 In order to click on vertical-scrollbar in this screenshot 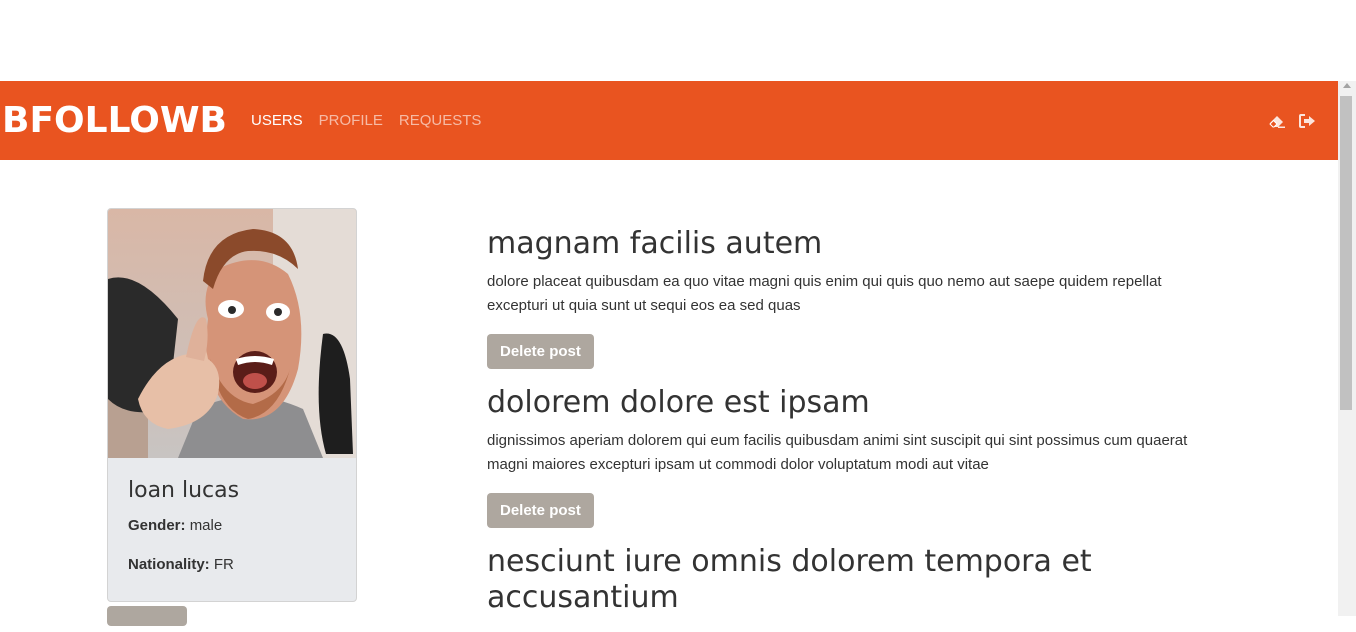, I will do `click(1347, 348)`.